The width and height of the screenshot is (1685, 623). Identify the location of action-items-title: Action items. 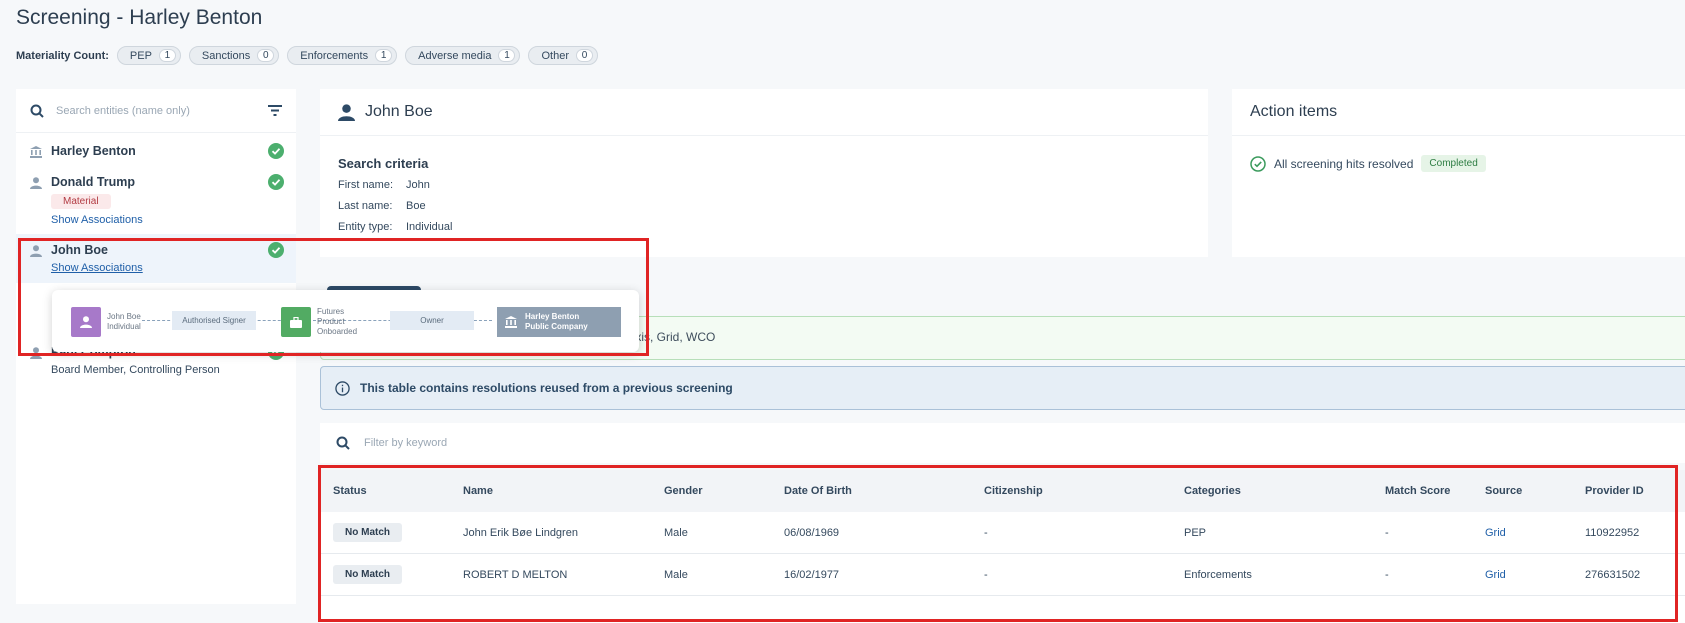
(1294, 111).